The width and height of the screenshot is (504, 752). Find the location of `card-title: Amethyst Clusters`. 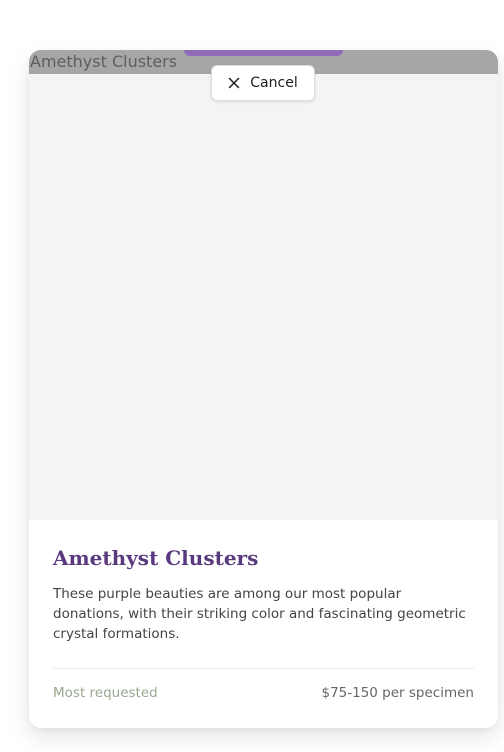

card-title: Amethyst Clusters is located at coordinates (156, 558).